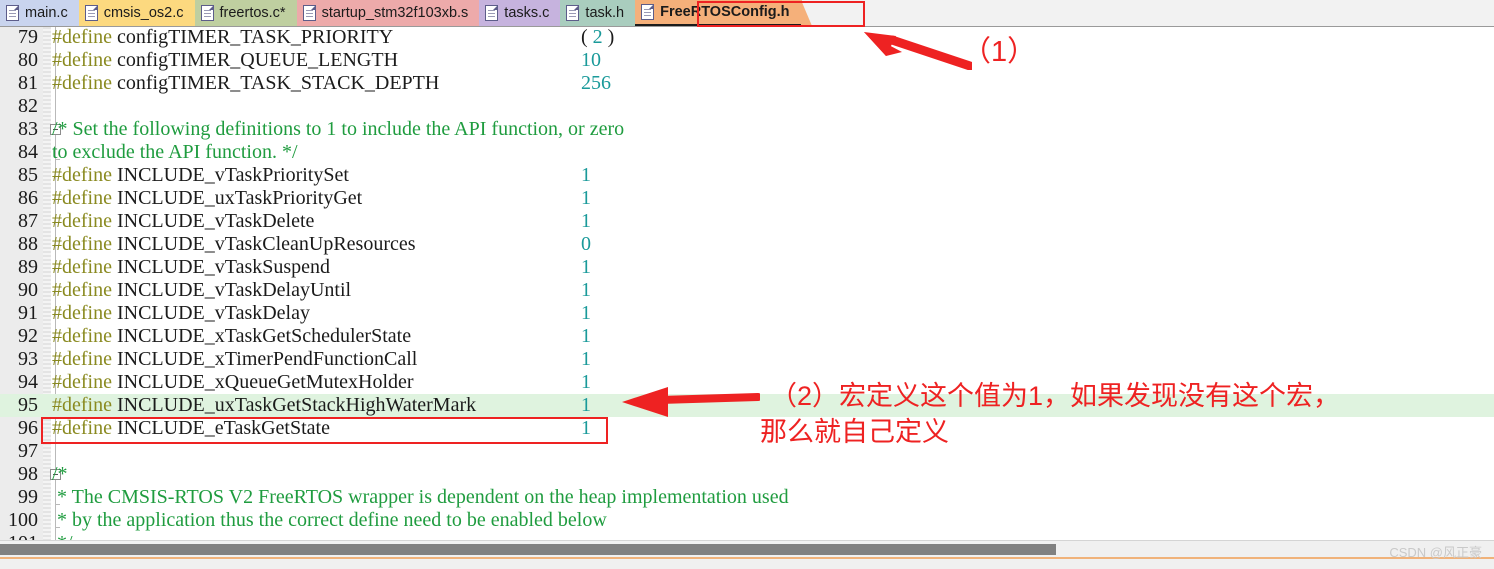  What do you see at coordinates (747, 198) in the screenshot?
I see `code-line: 86 #define INCLUDE_uxTaskPriorityGet 1` at bounding box center [747, 198].